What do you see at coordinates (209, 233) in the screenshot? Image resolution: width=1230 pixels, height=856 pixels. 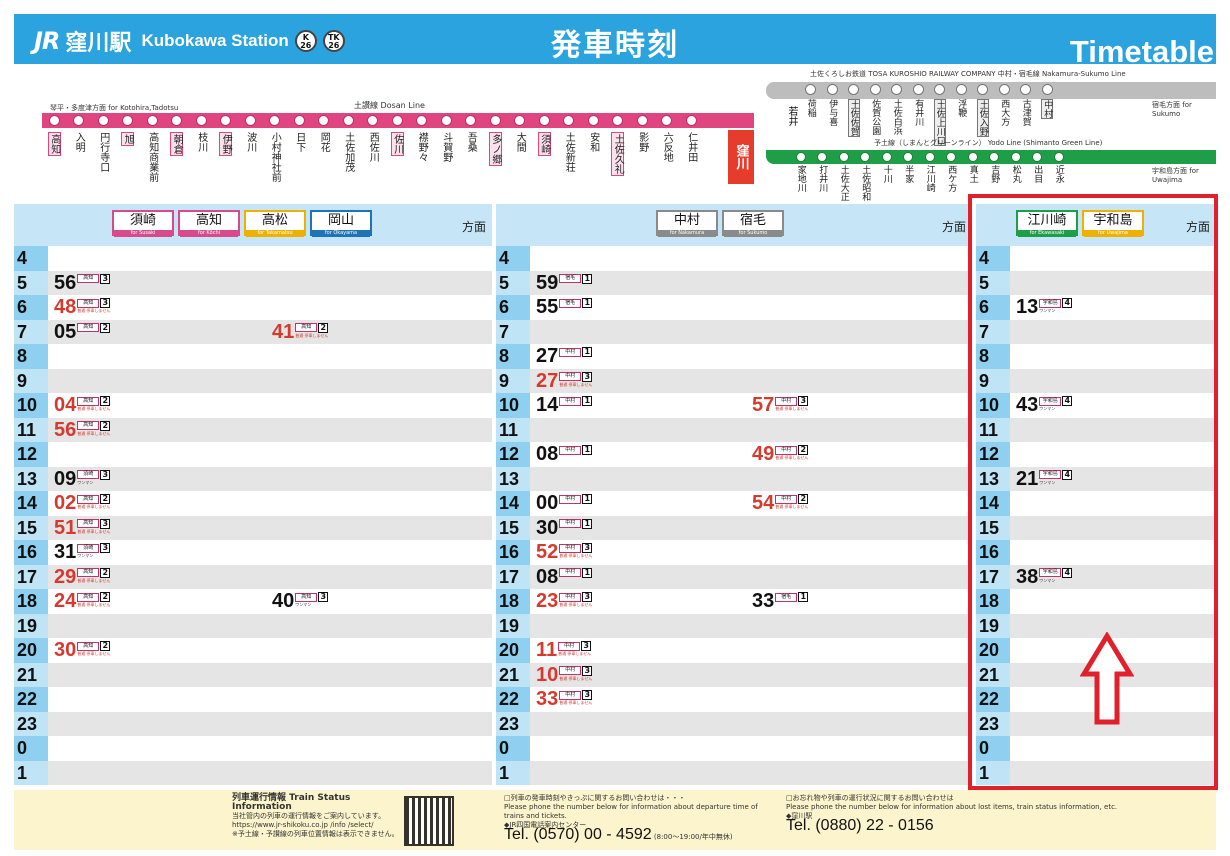 I see `destination-name-en: for Kōchi` at bounding box center [209, 233].